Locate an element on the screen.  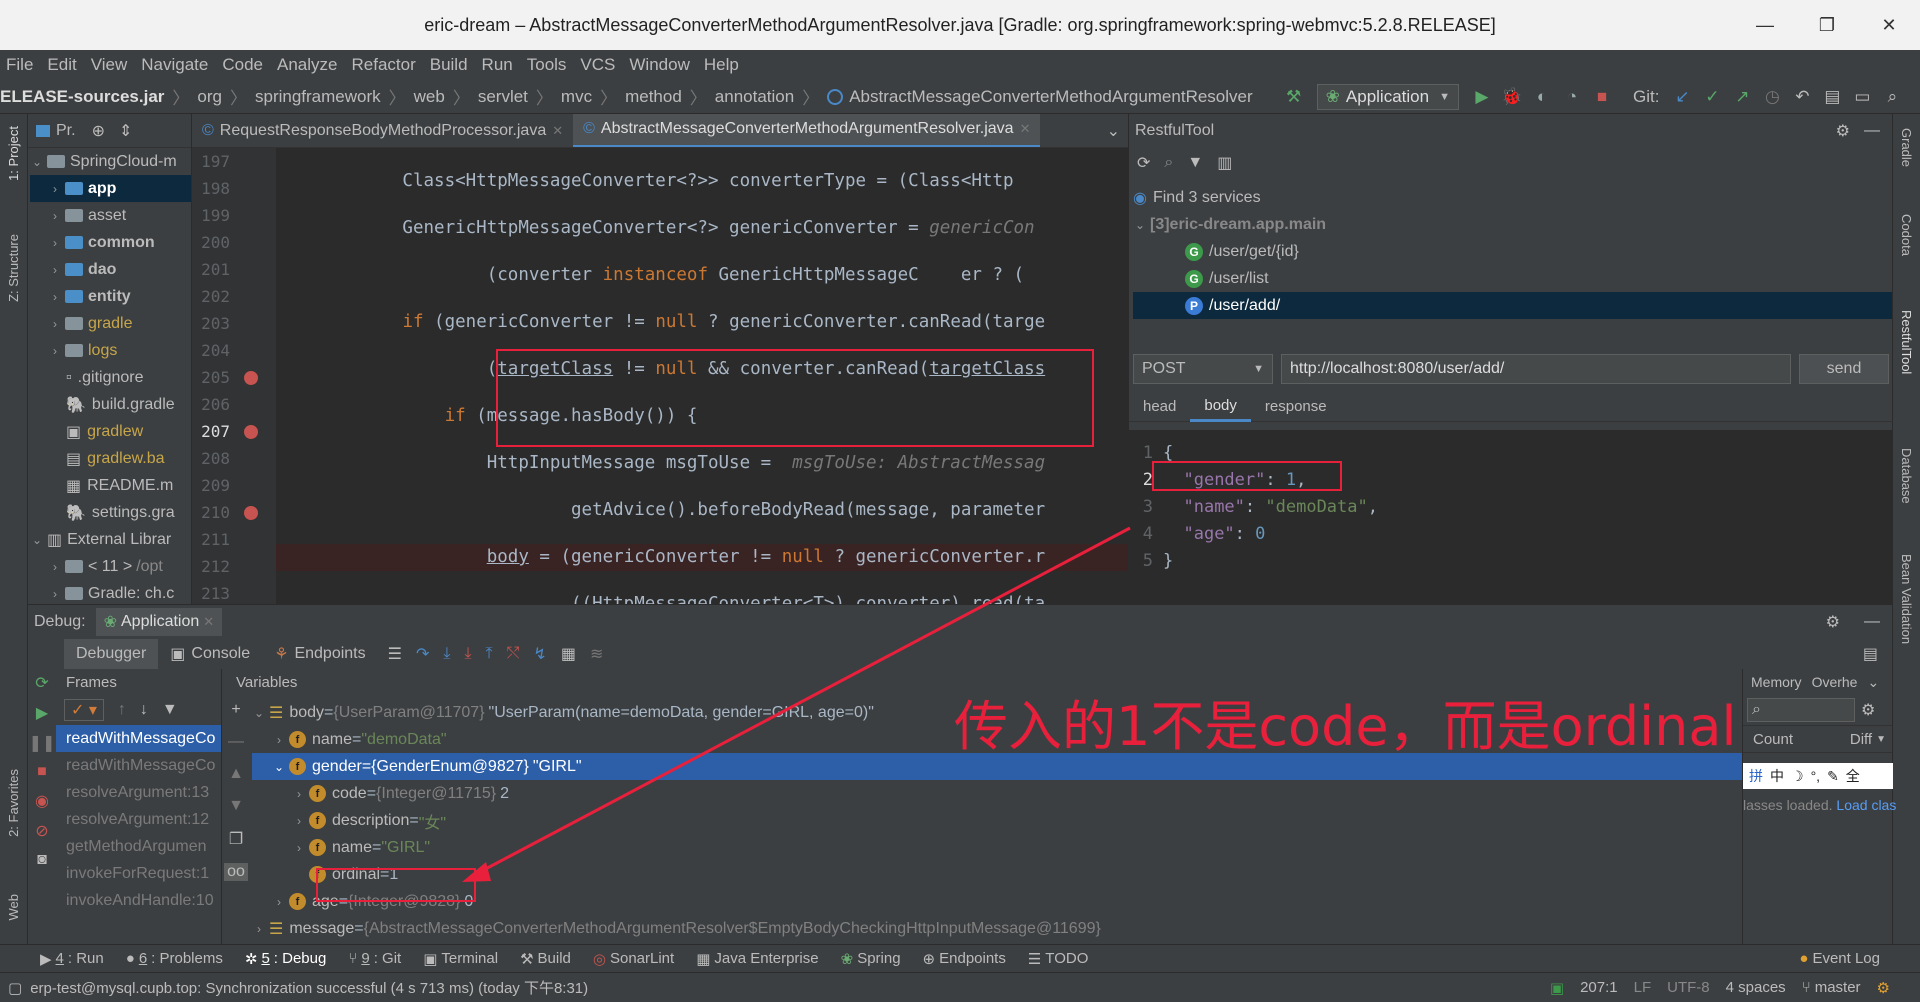
mute-breakpoints-icon: ⊘ is located at coordinates (41, 831).